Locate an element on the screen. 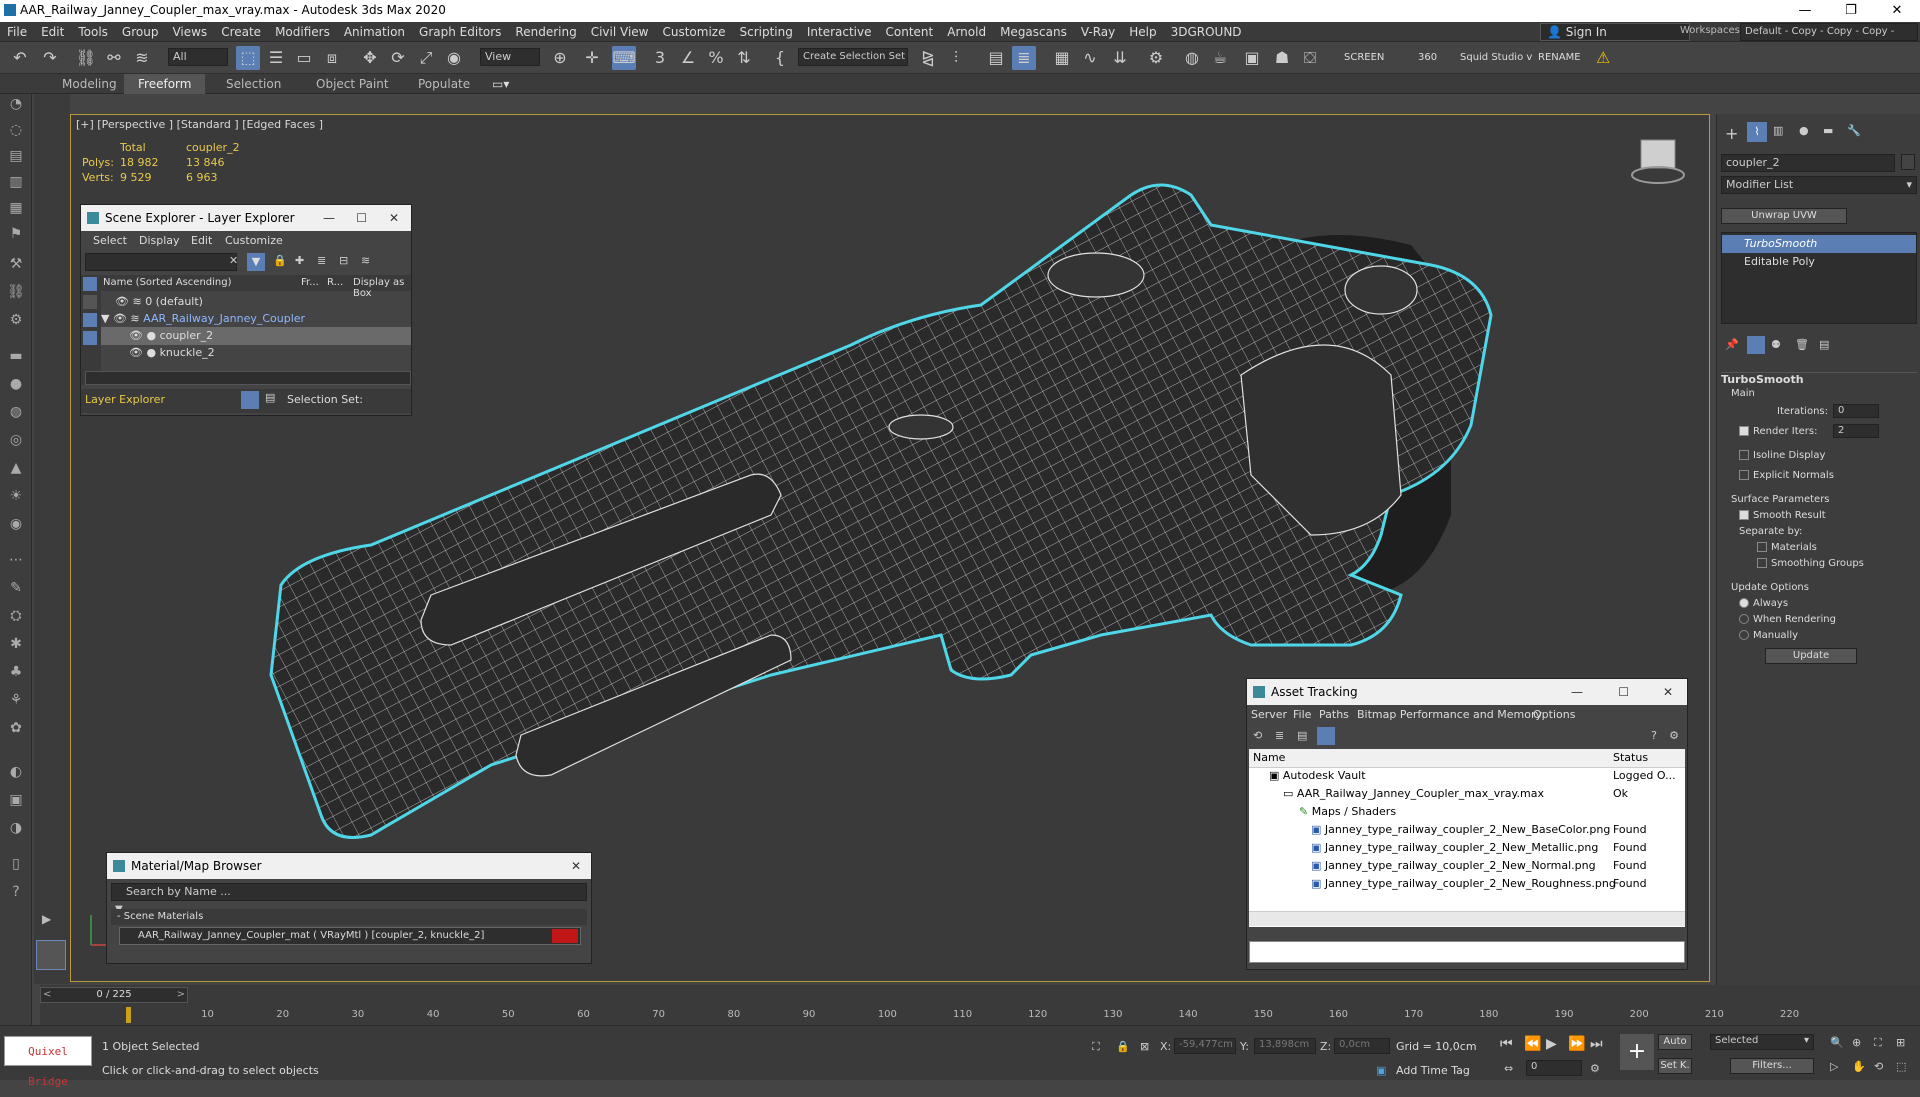 This screenshot has width=1920, height=1097. se-stack-icon: ≋ is located at coordinates (365, 260).